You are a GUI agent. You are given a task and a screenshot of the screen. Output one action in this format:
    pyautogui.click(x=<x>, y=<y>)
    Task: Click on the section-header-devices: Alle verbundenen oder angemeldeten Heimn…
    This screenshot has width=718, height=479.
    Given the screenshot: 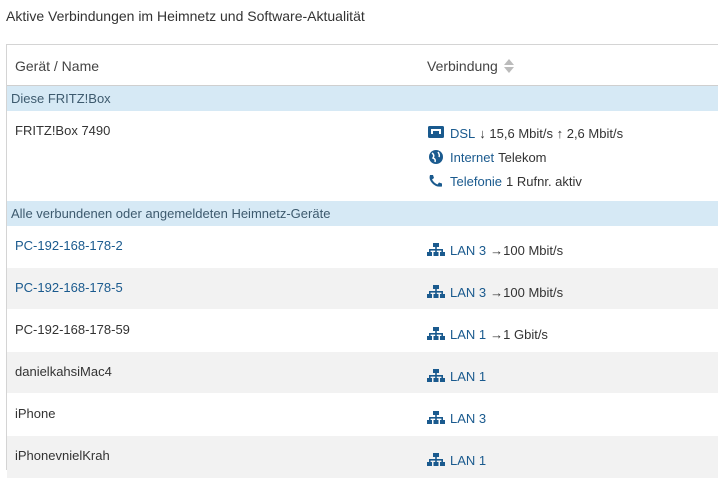 What is the action you would take?
    pyautogui.click(x=362, y=213)
    